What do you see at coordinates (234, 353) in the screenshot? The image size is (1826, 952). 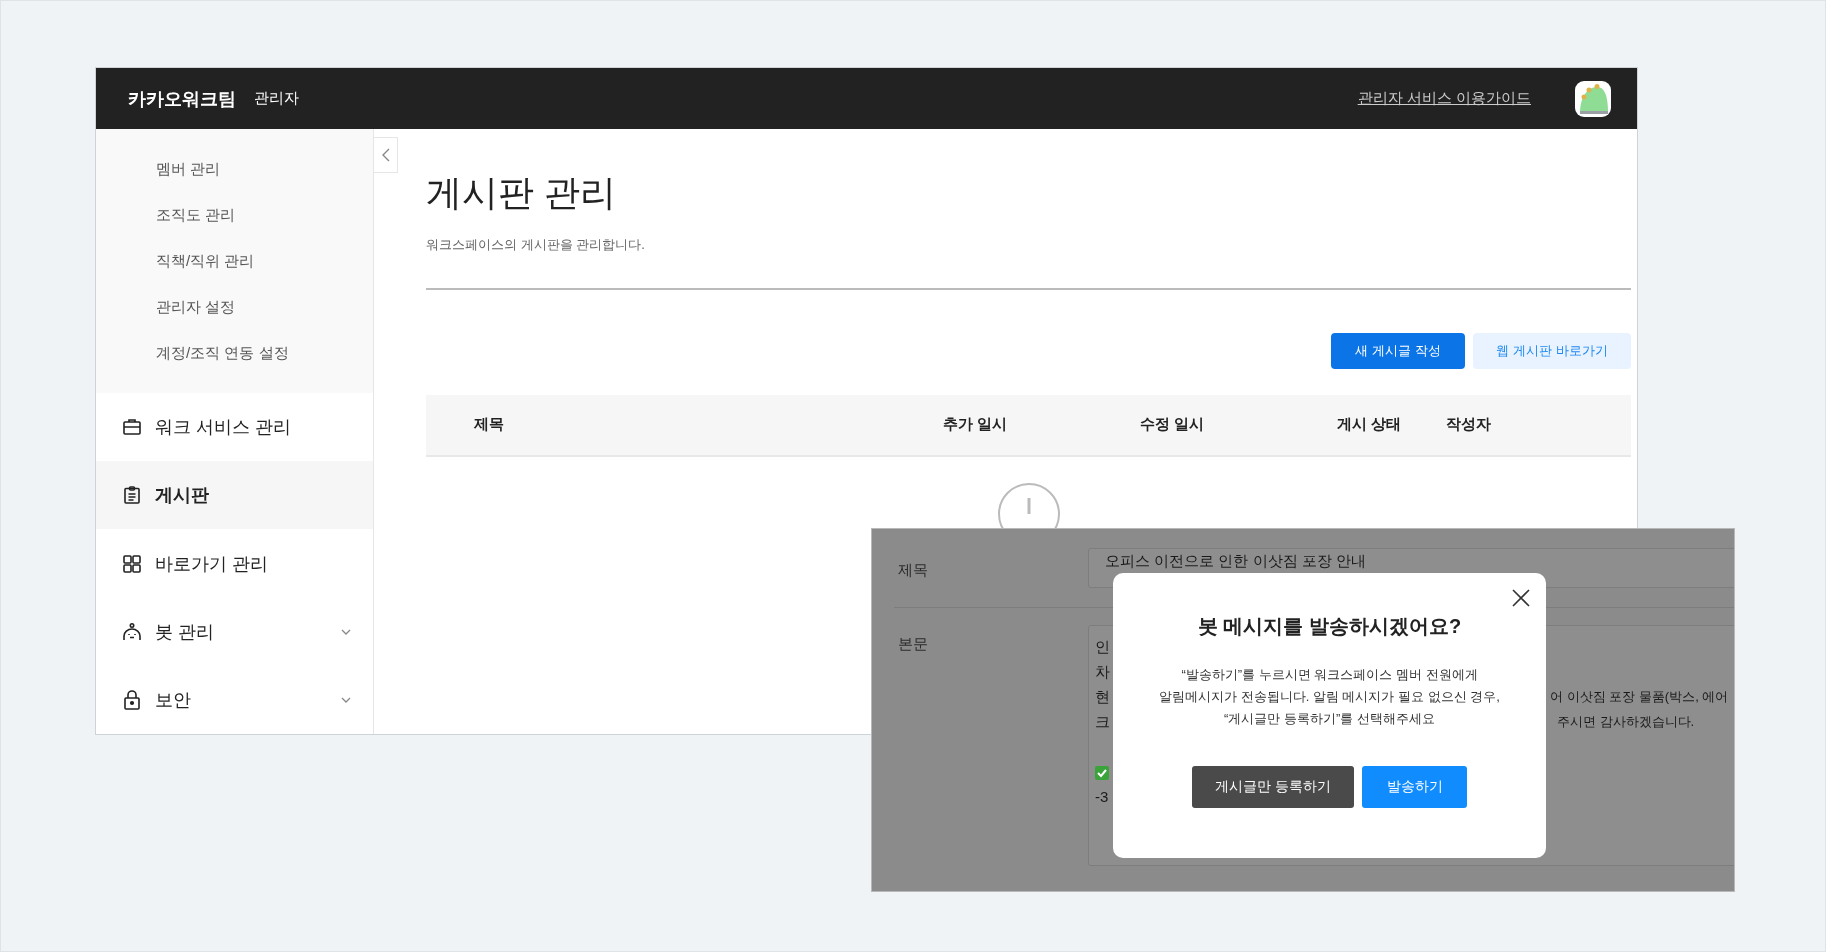 I see `sidebar-subitem: 계정/조직 연동 설정` at bounding box center [234, 353].